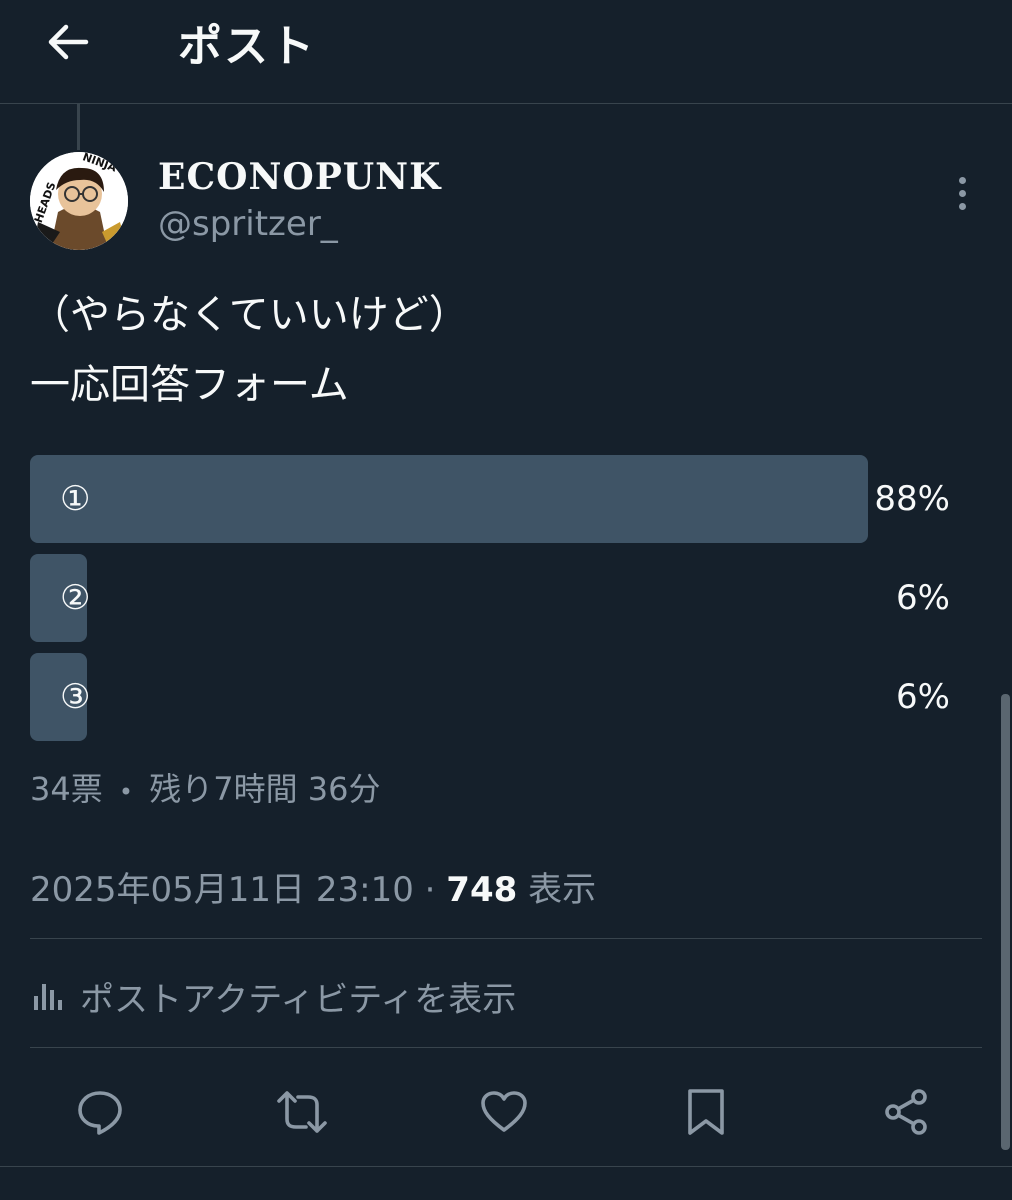  Describe the element at coordinates (962, 193) in the screenshot. I see `more-options-button` at that location.